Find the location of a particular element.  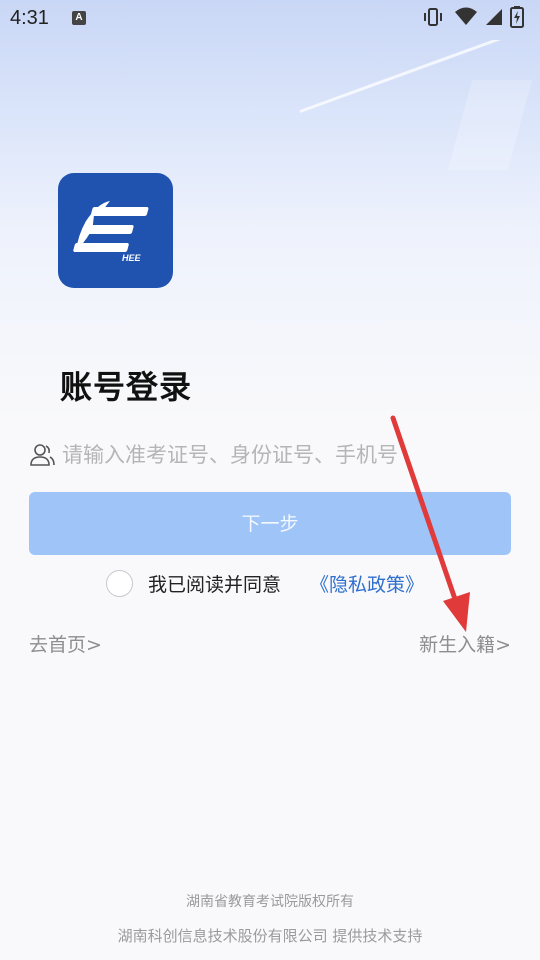

footer-copyright: 湖南省教育考试院版权所有 is located at coordinates (270, 902).